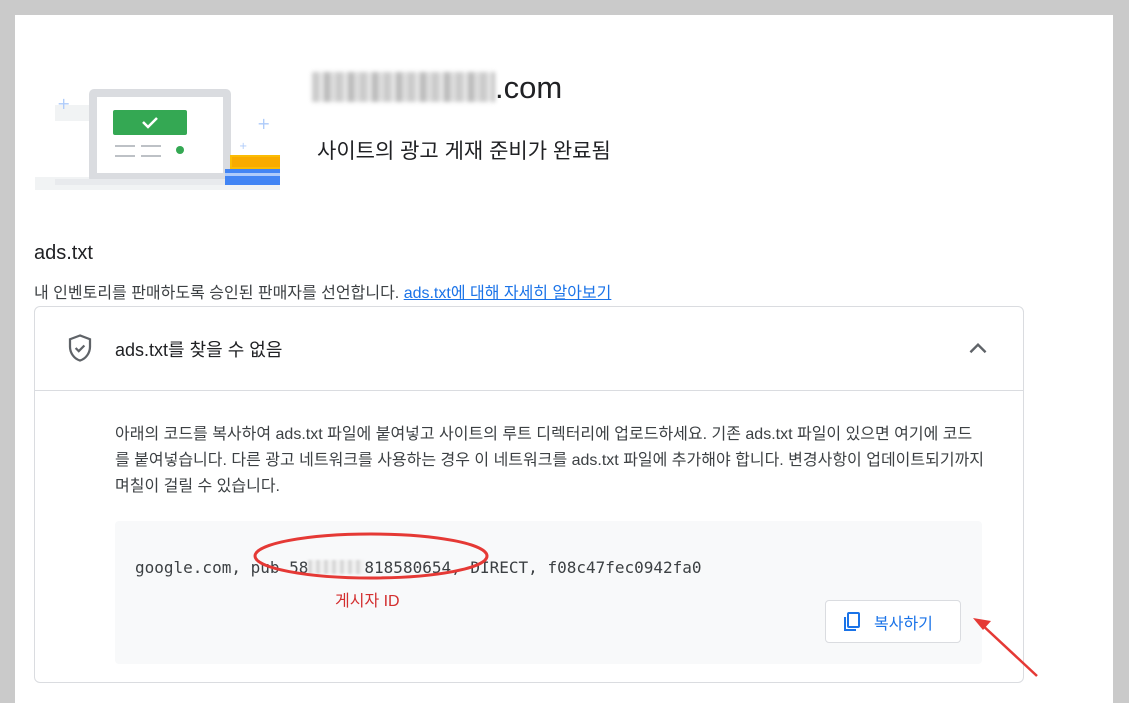 The height and width of the screenshot is (703, 1129). I want to click on site-ready-illustration: + + +, so click(157, 139).